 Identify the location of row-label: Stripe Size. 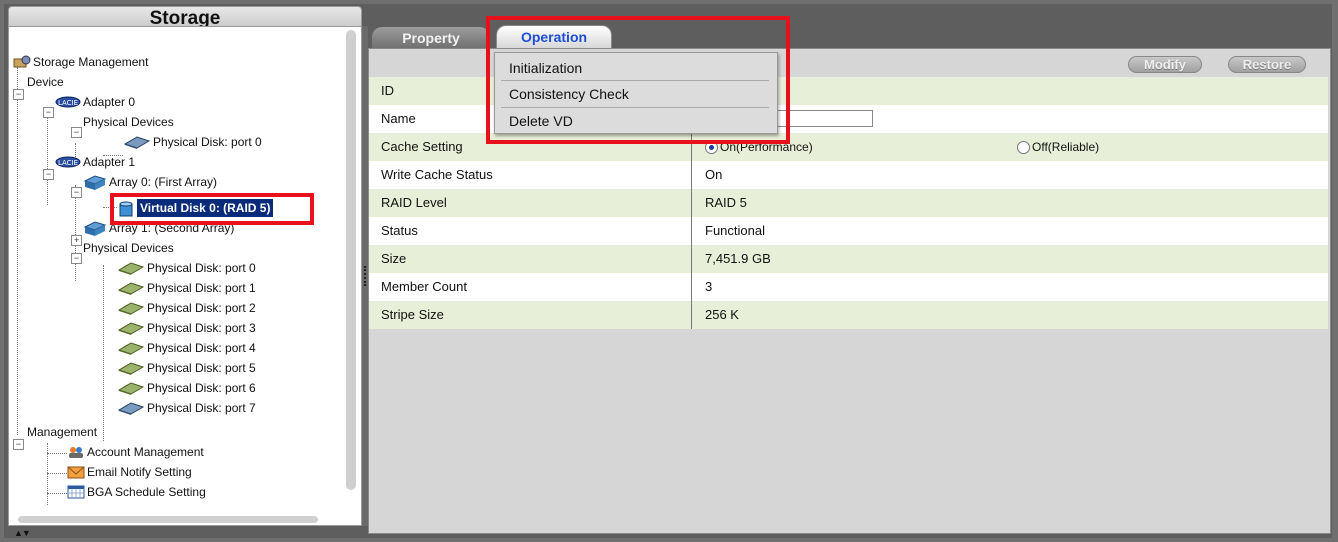
(412, 314).